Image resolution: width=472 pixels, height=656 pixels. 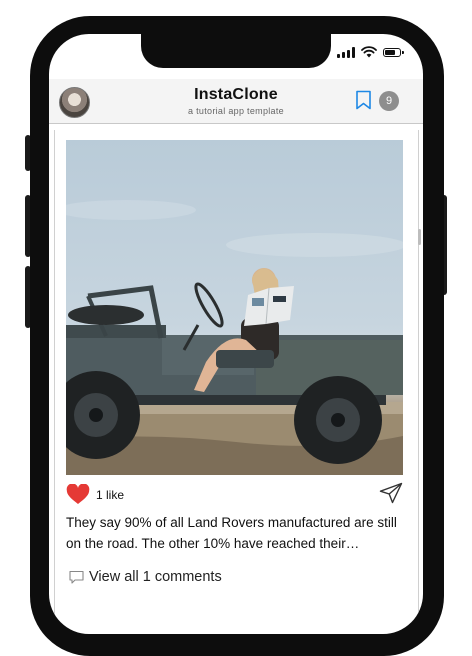 I want to click on heart-icon, so click(x=78, y=494).